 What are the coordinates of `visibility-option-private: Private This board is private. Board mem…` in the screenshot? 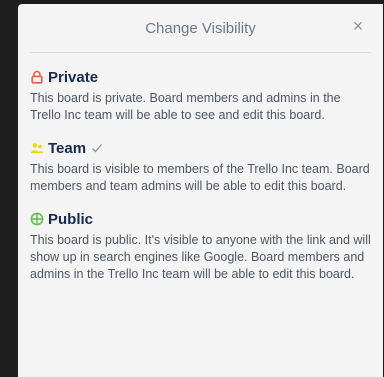 It's located at (200, 95).